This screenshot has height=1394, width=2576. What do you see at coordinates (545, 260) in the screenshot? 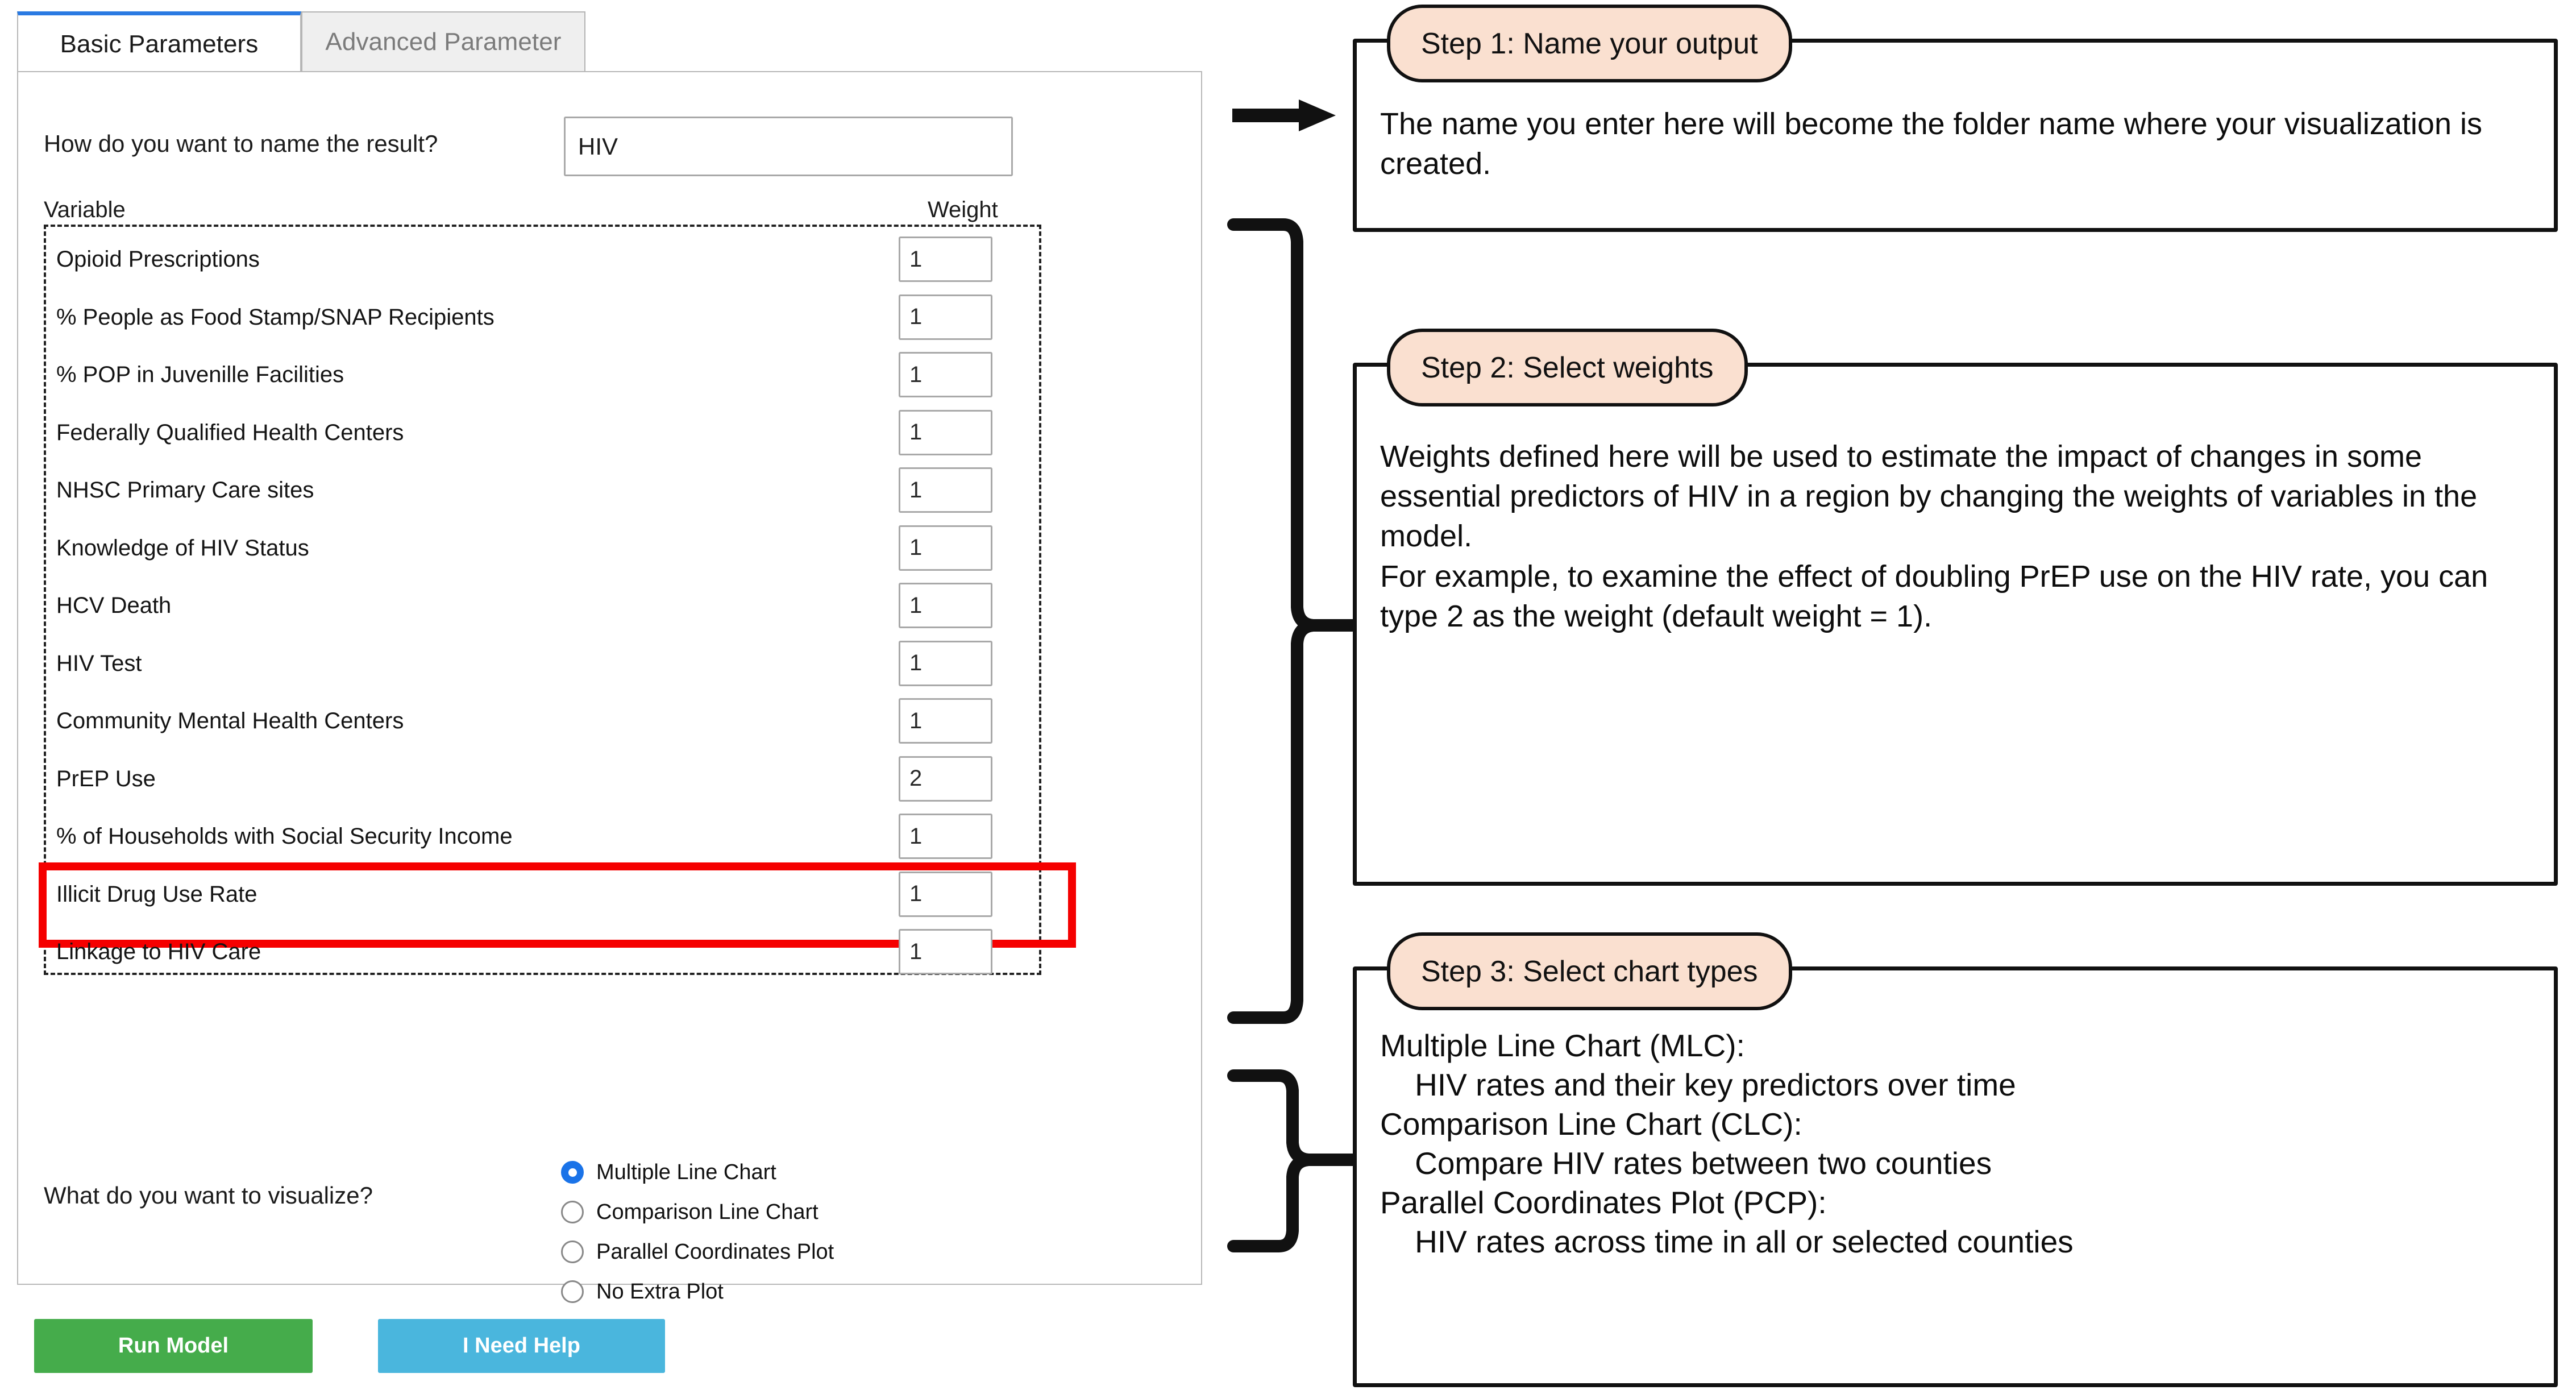
I see `variable-row: Opioid Prescriptions` at bounding box center [545, 260].